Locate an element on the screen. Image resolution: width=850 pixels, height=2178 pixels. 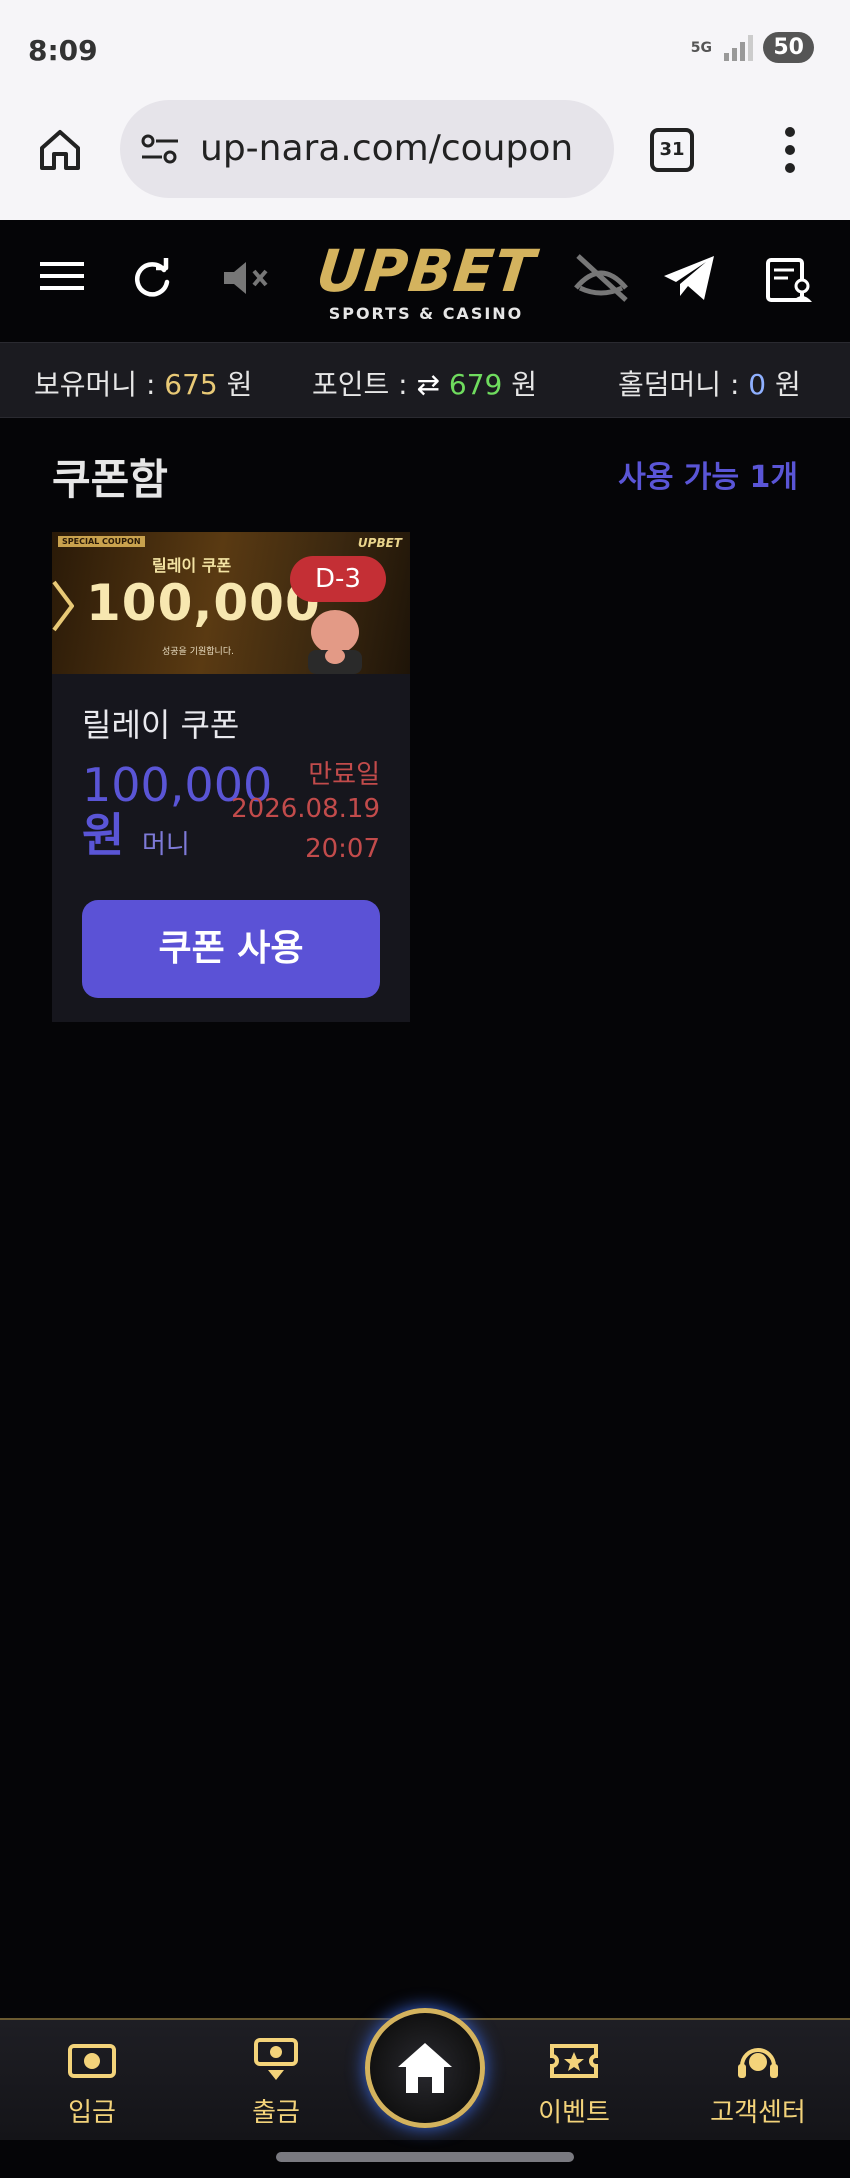
status-icons: 5G 50 is located at coordinates (751, 47).